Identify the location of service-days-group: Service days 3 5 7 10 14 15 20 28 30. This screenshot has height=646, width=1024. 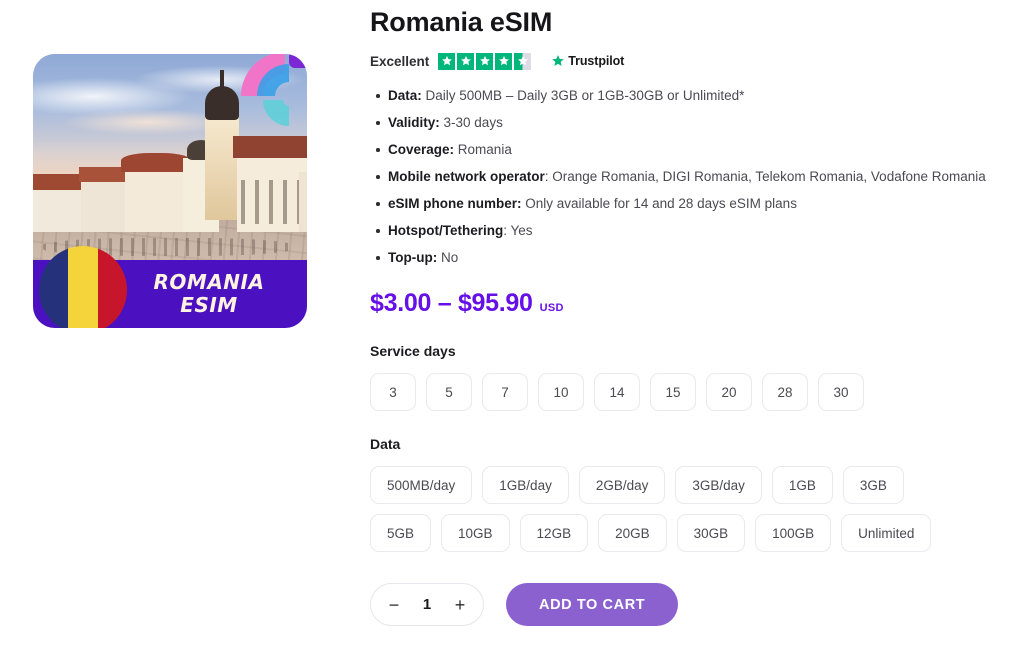
(690, 377).